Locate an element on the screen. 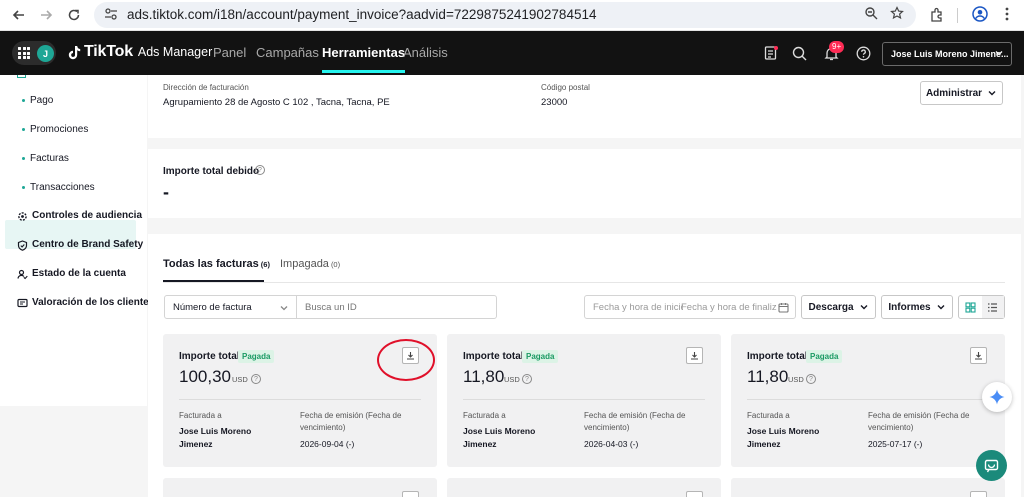 This screenshot has height=497, width=1024. account-status-icon is located at coordinates (22, 274).